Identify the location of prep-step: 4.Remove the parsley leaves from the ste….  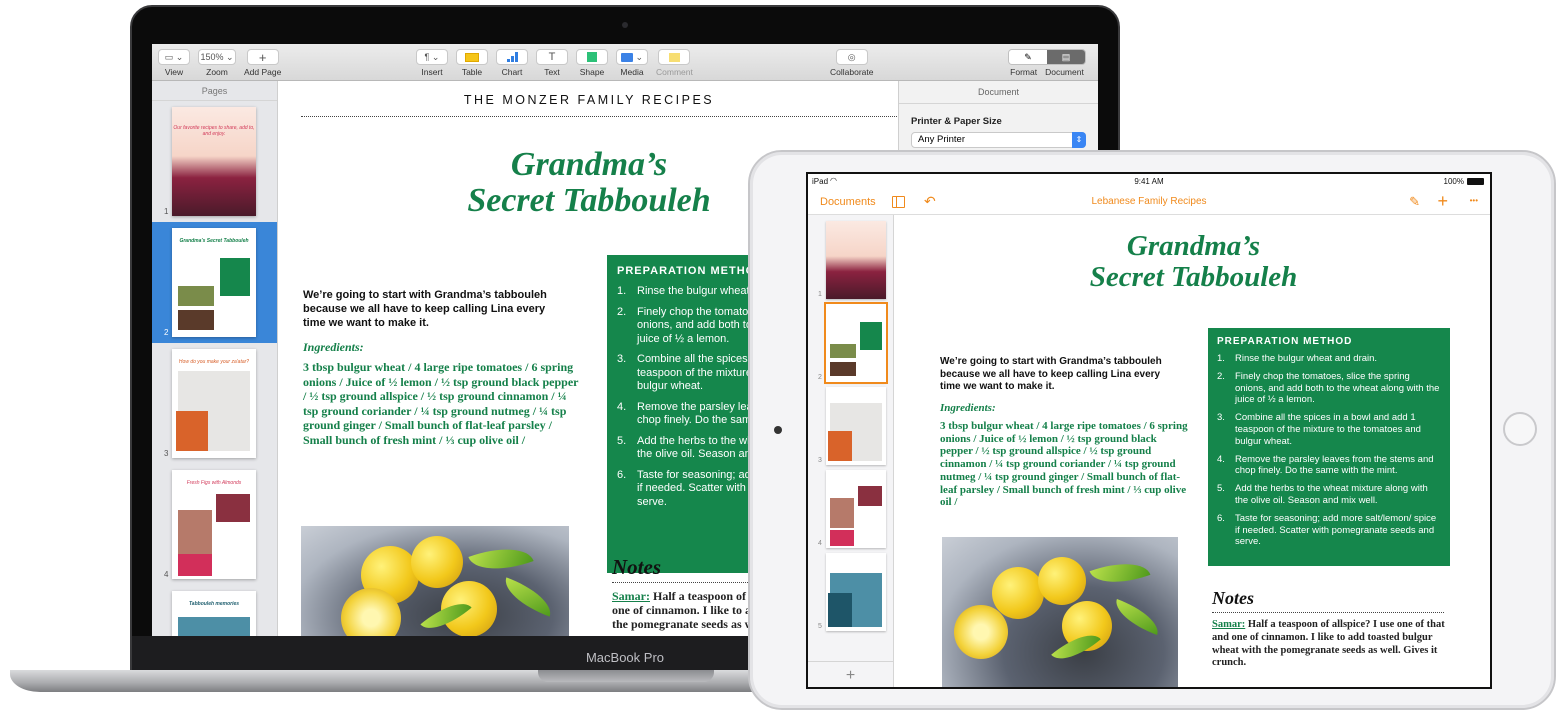
(1325, 465).